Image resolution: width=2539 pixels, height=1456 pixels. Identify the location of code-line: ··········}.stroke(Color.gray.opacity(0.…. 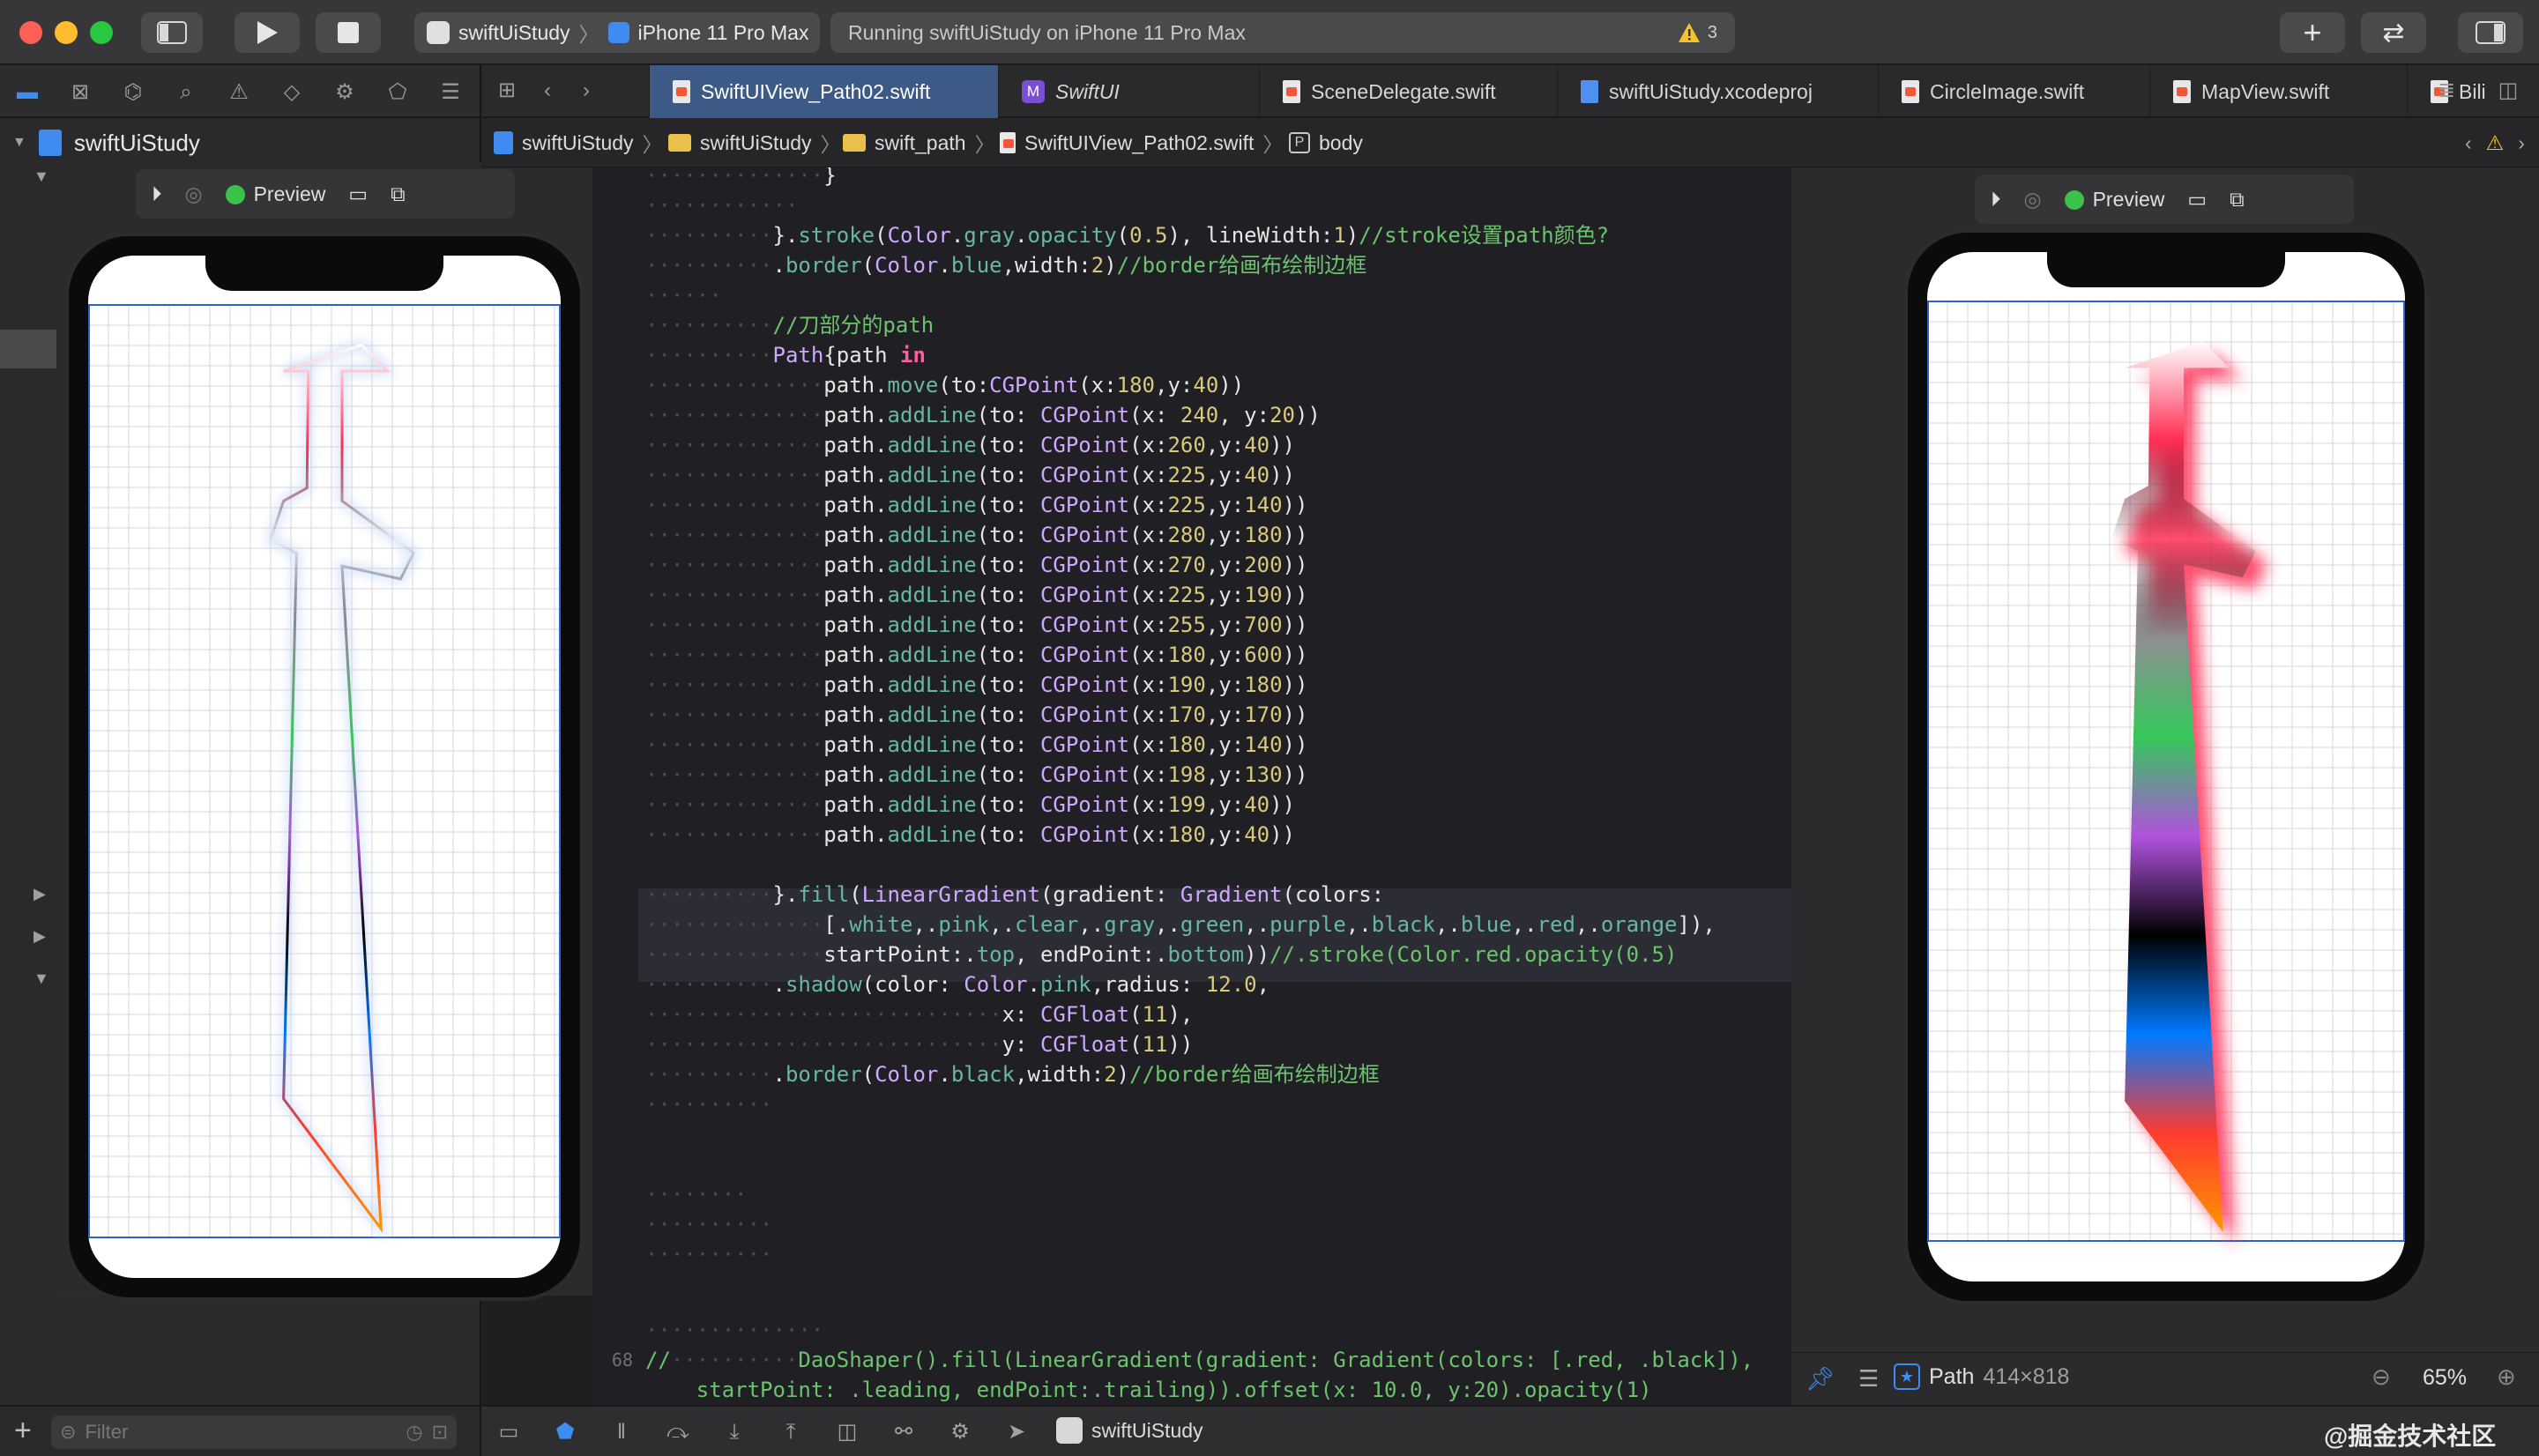
(1127, 235).